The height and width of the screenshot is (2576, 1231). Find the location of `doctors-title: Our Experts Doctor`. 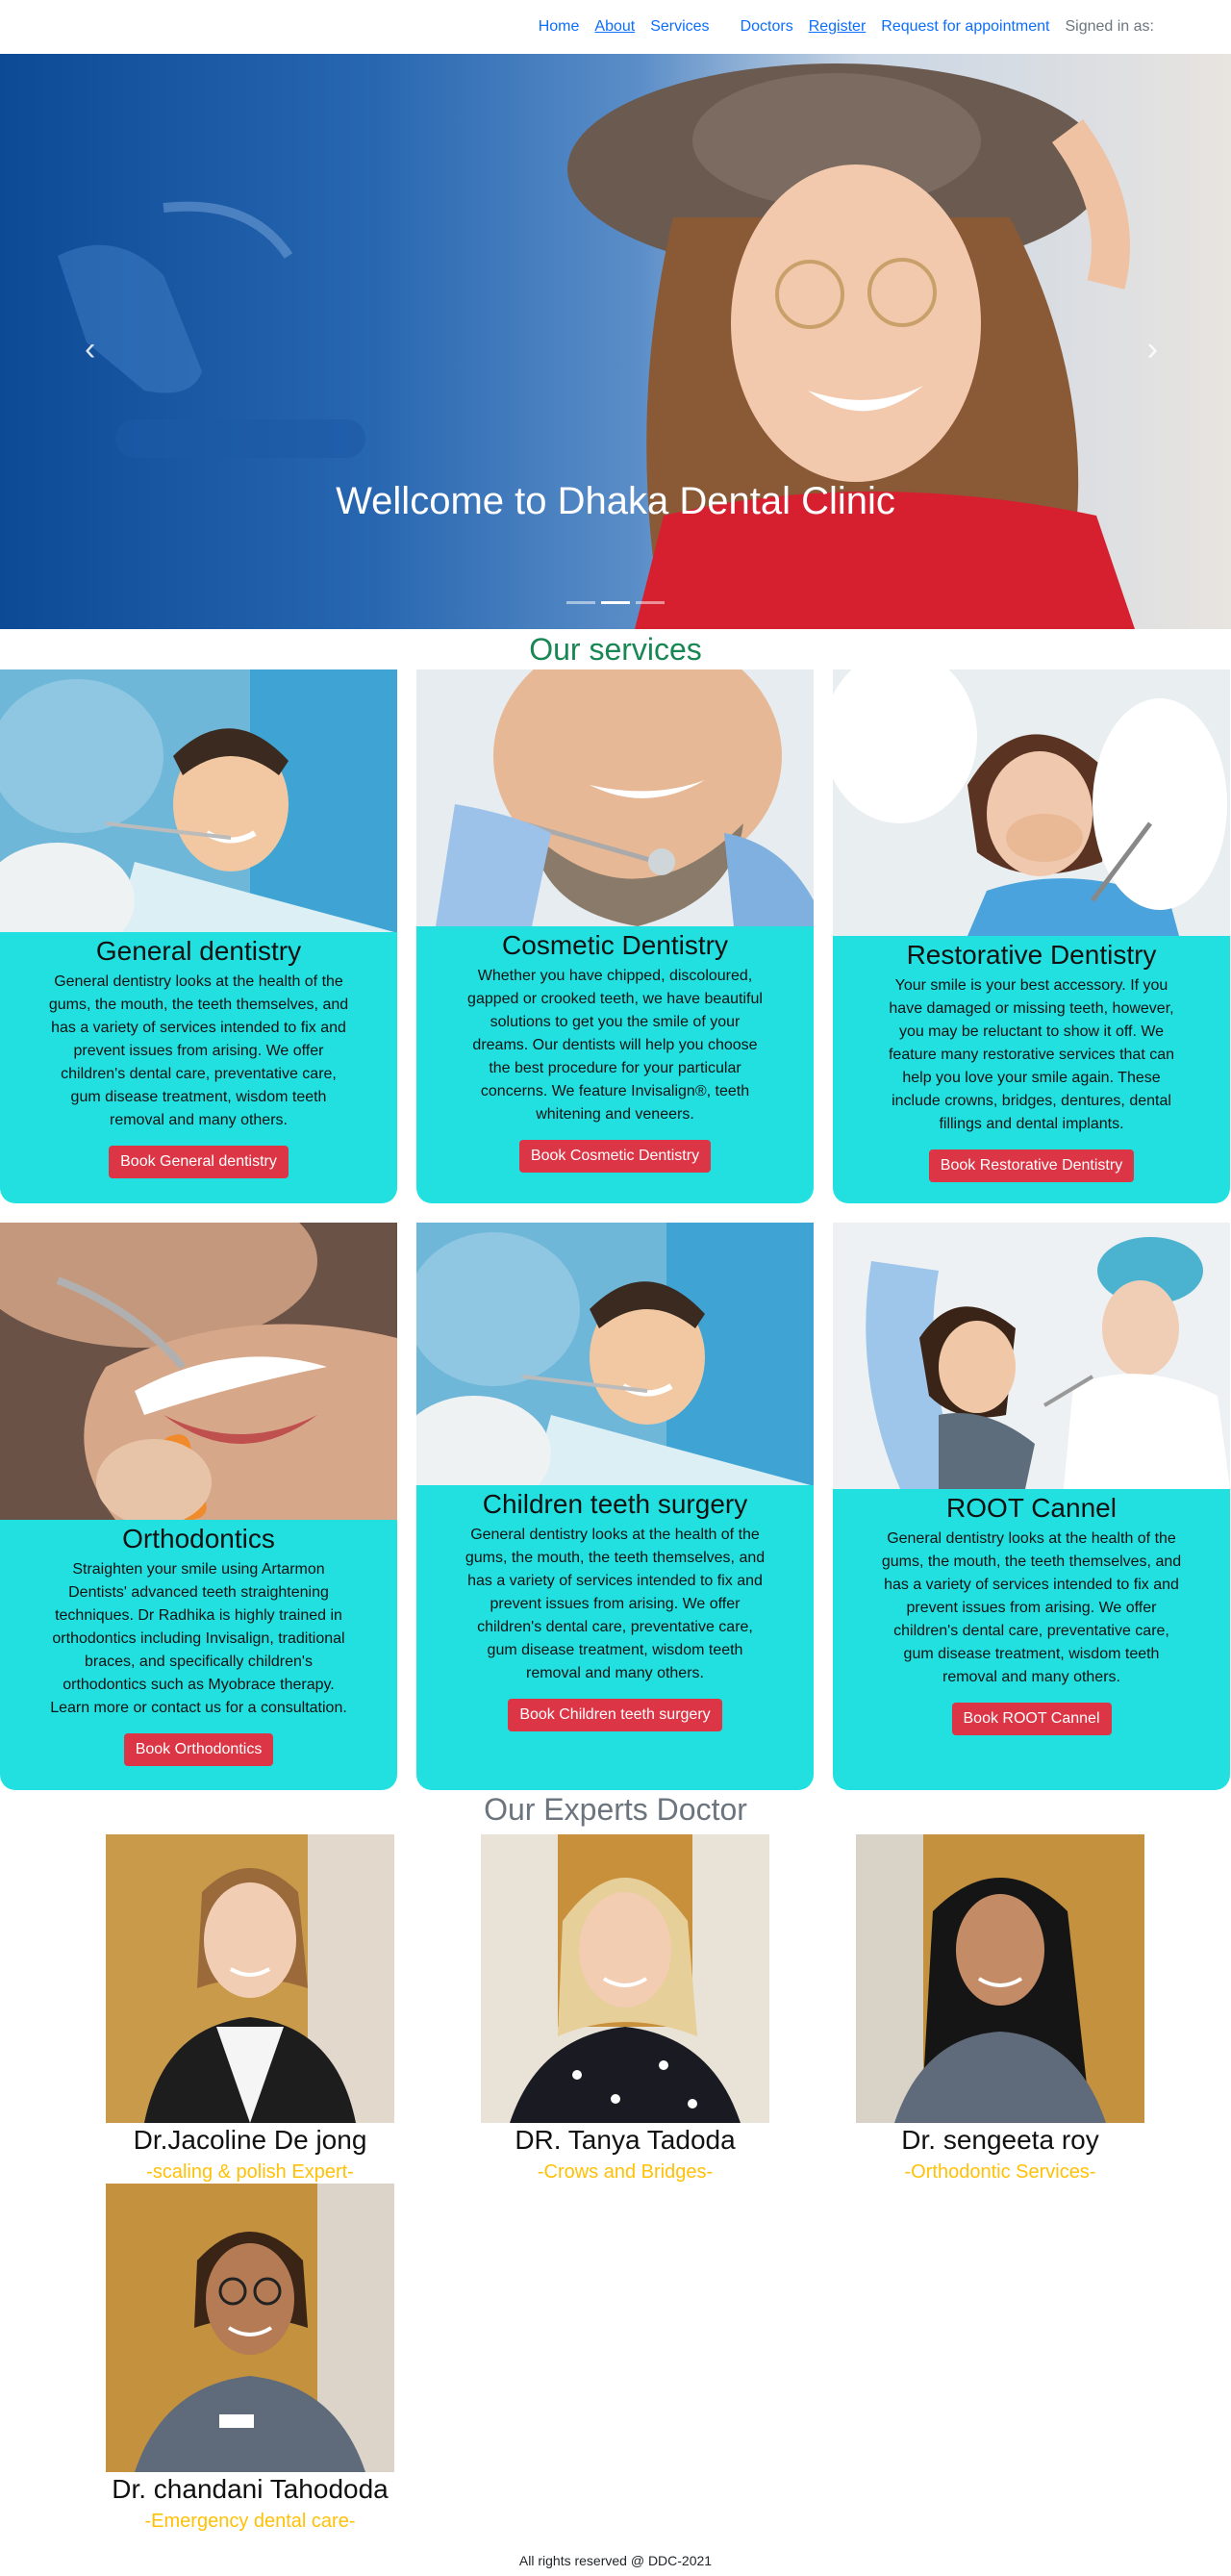

doctors-title: Our Experts Doctor is located at coordinates (615, 1810).